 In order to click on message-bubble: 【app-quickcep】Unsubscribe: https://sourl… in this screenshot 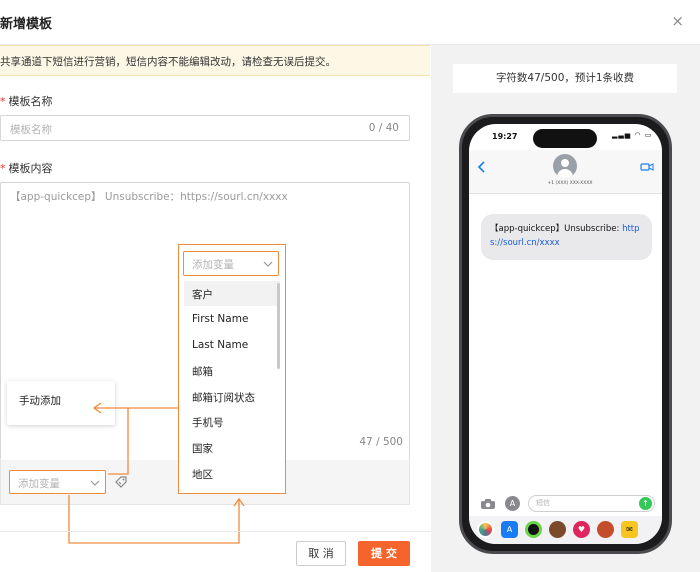, I will do `click(566, 237)`.